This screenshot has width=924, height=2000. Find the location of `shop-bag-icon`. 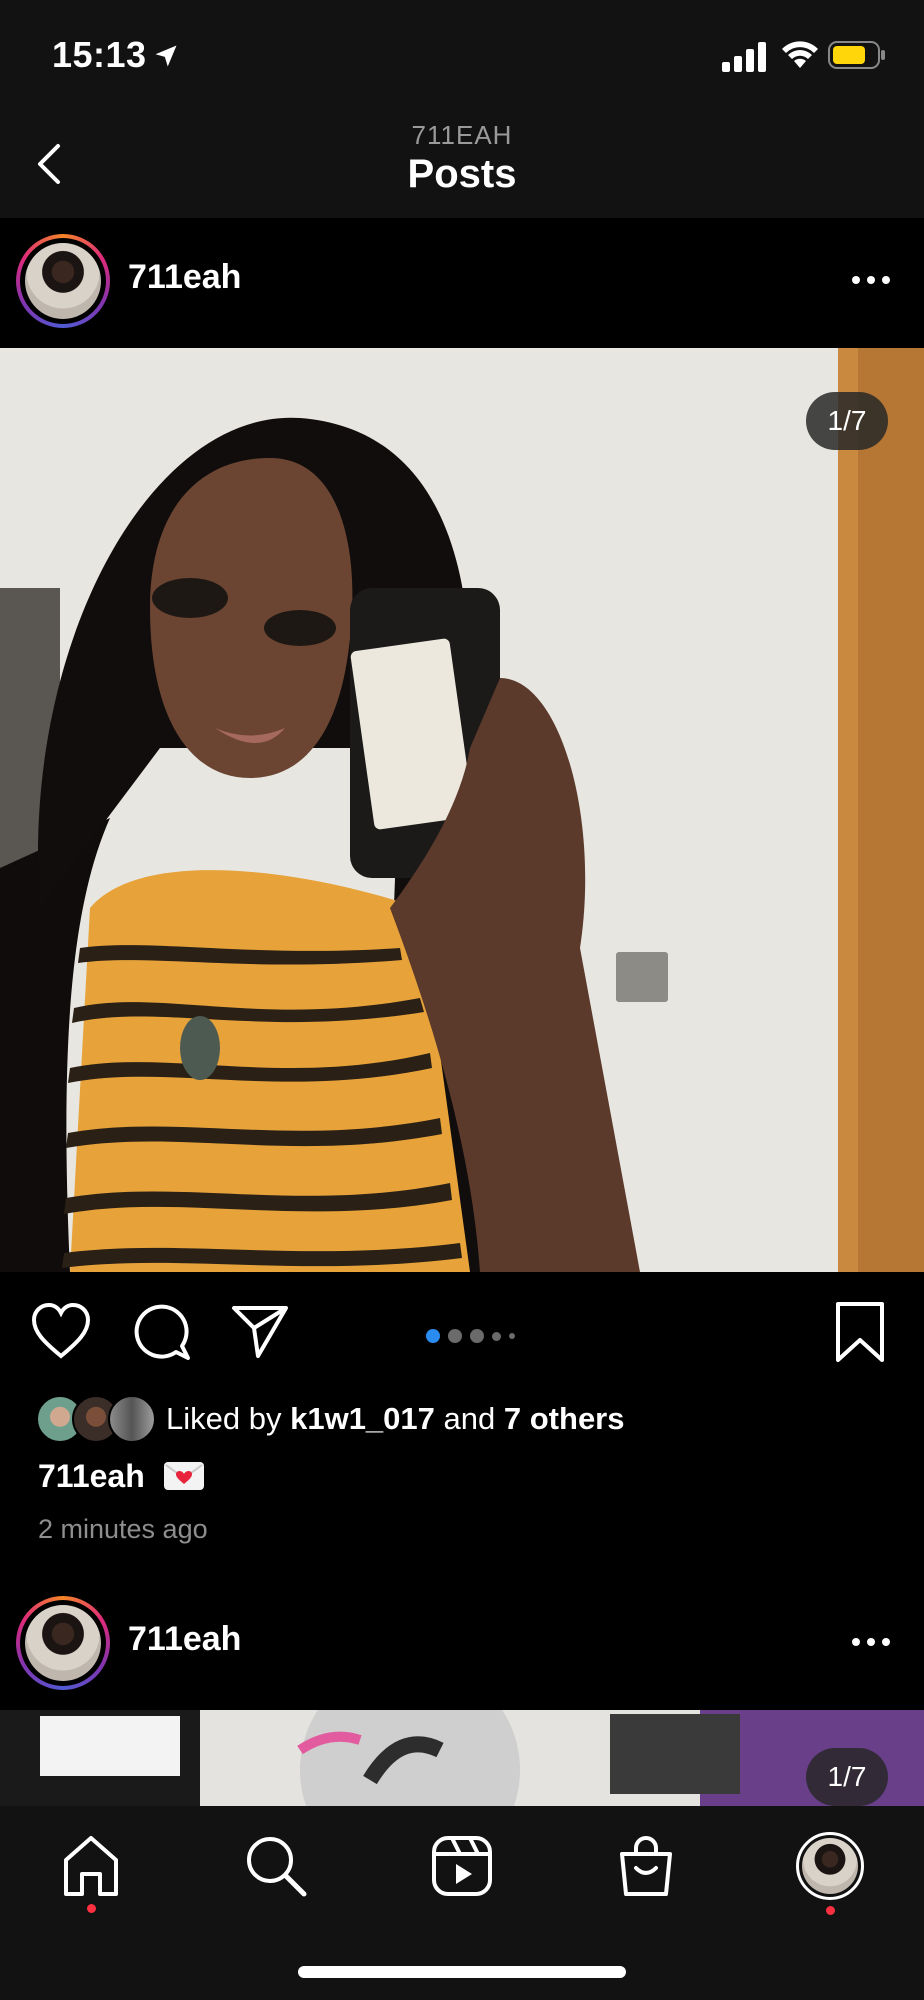

shop-bag-icon is located at coordinates (646, 1866).